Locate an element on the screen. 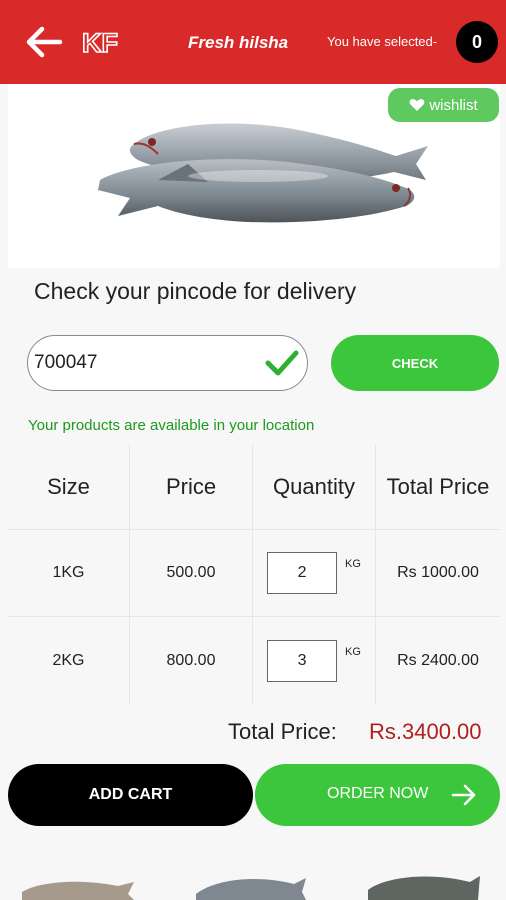 This screenshot has width=506, height=900. row1-quantity-cell: KG is located at coordinates (314, 573).